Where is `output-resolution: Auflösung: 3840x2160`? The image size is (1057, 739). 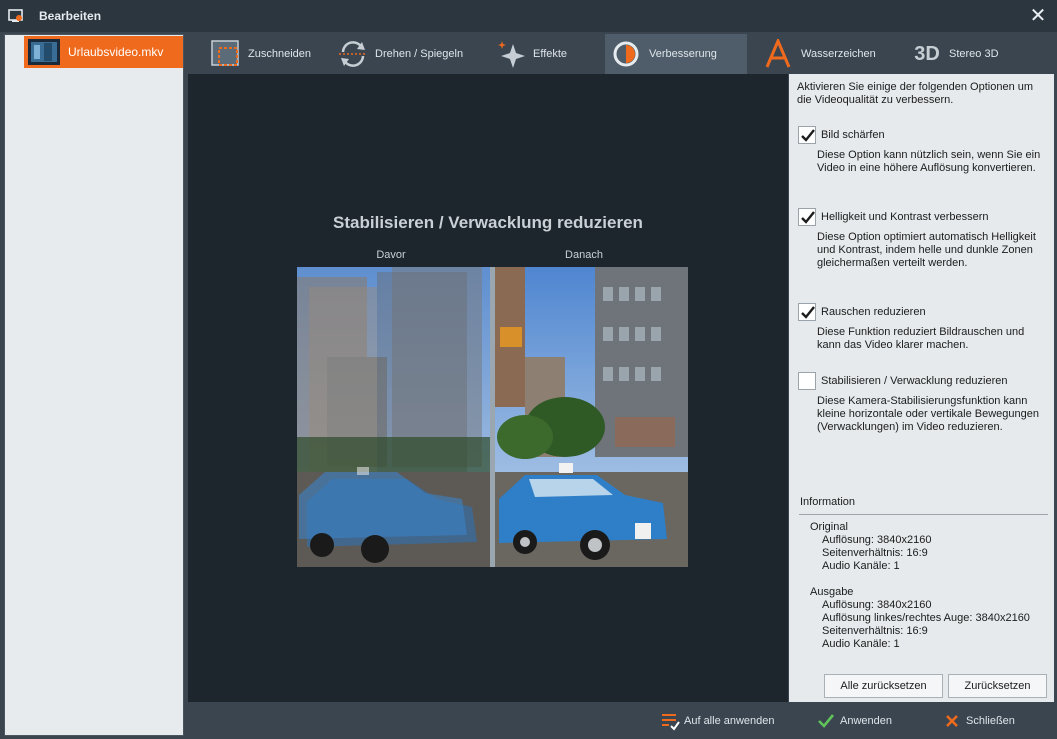 output-resolution: Auflösung: 3840x2160 is located at coordinates (877, 605).